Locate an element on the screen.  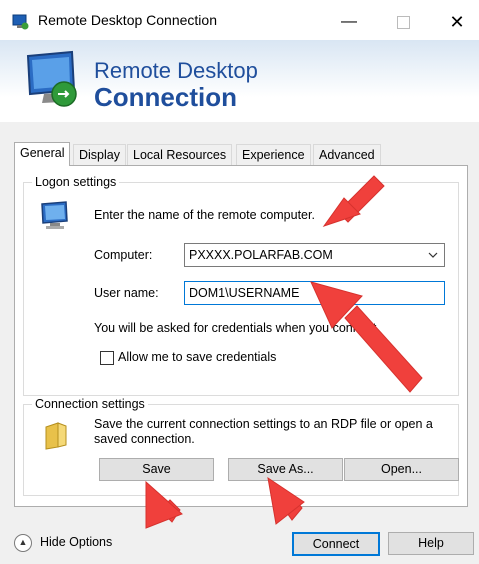
tab-general: General is located at coordinates (42, 154).